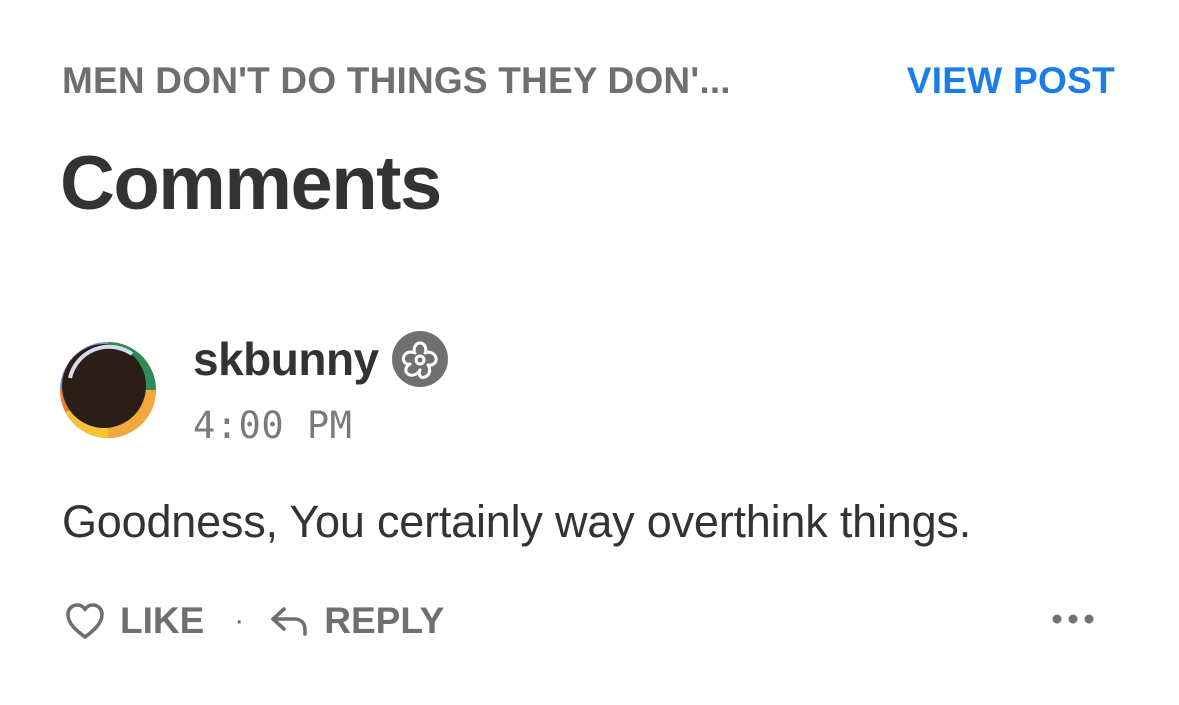 The image size is (1179, 705). What do you see at coordinates (85, 621) in the screenshot?
I see `heart-icon` at bounding box center [85, 621].